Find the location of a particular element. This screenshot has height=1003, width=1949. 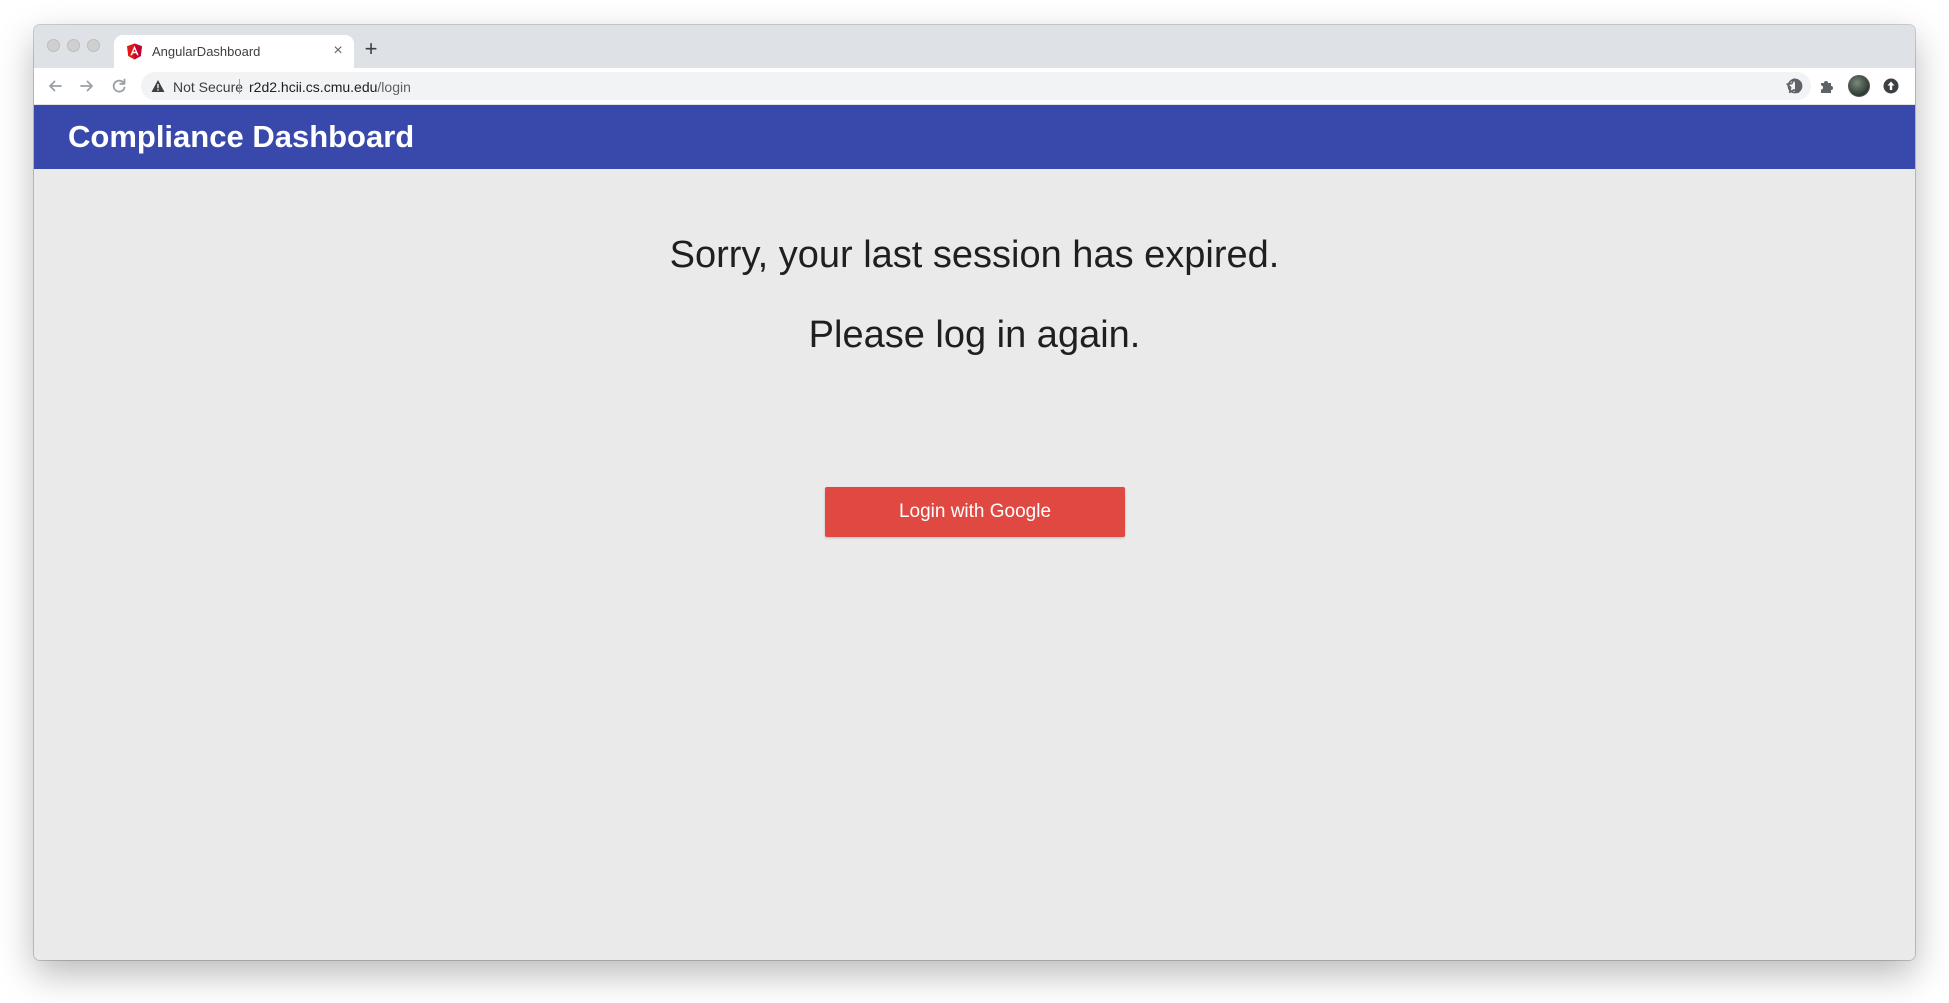

browser-tab-active: AngularDashboard × is located at coordinates (234, 51).